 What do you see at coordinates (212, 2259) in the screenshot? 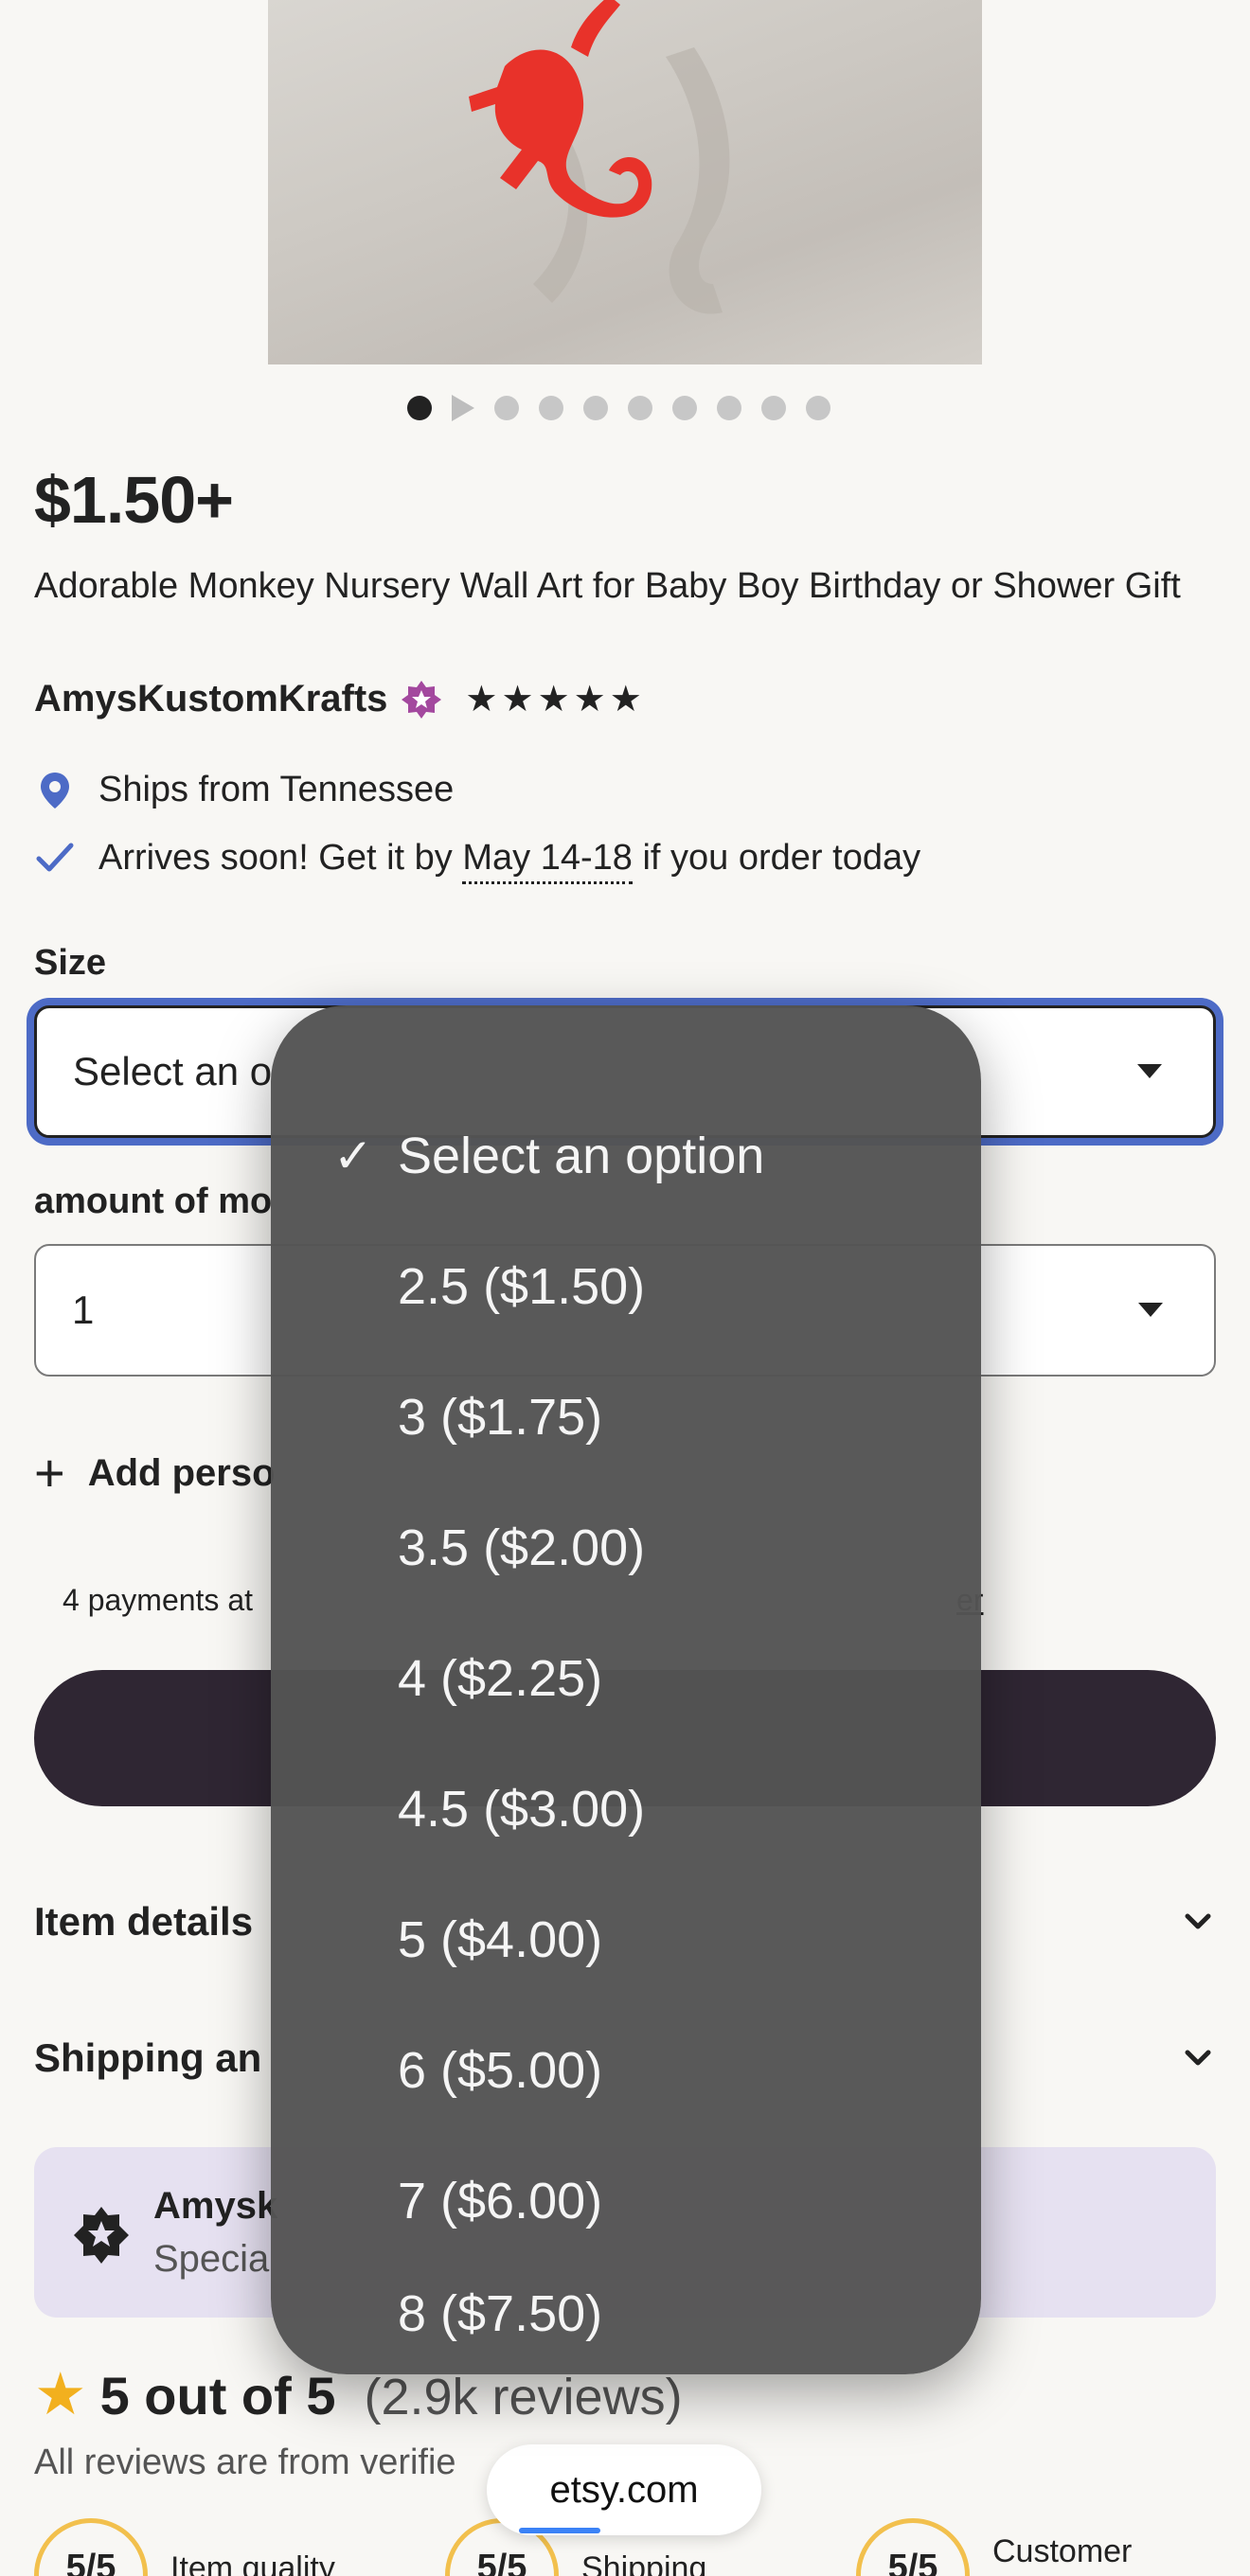
I see `shop-banner-subtitle: Specia` at bounding box center [212, 2259].